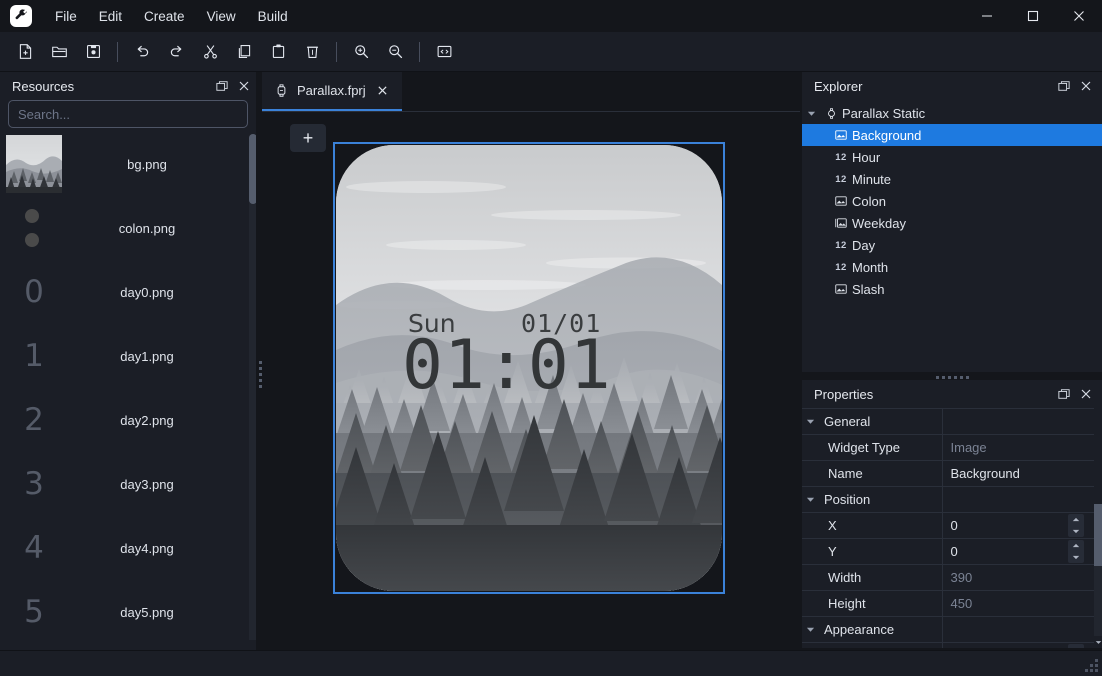 The height and width of the screenshot is (676, 1102). What do you see at coordinates (948, 421) in the screenshot?
I see `property-group-general: General` at bounding box center [948, 421].